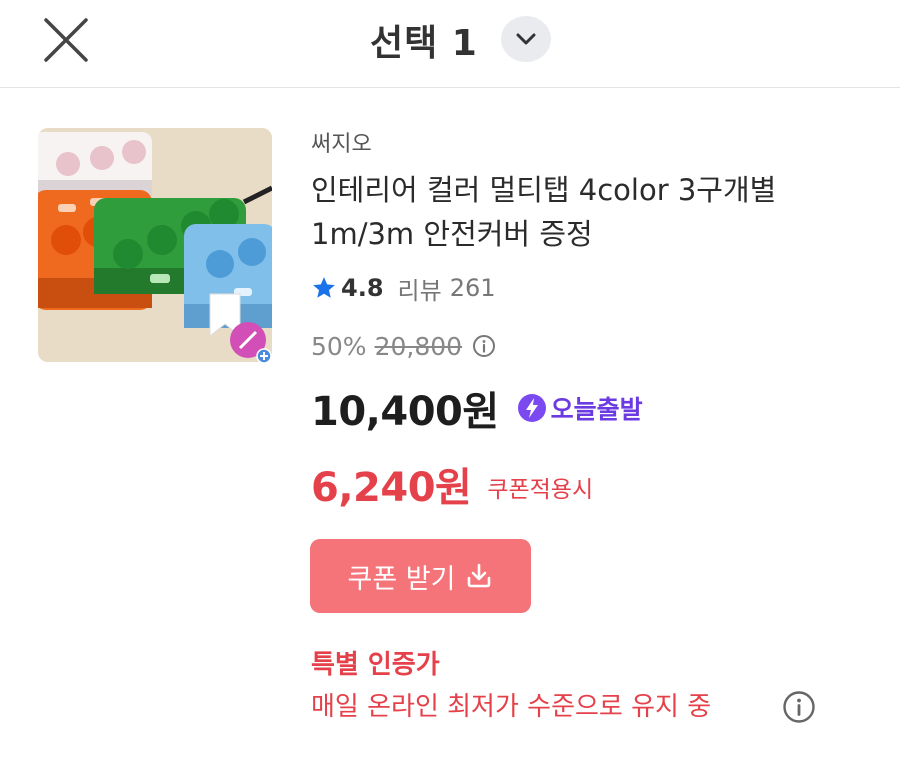  Describe the element at coordinates (596, 409) in the screenshot. I see `delivery-badge-label: 오늘출발` at that location.